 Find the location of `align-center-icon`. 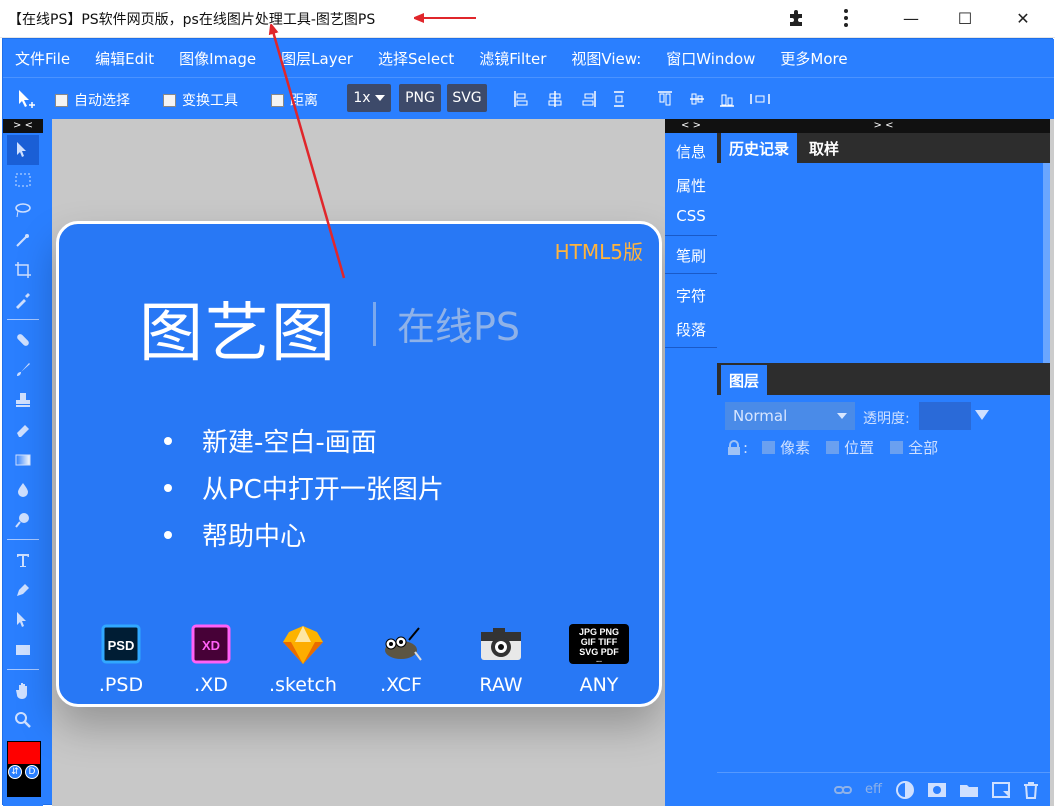

align-center-icon is located at coordinates (555, 99).